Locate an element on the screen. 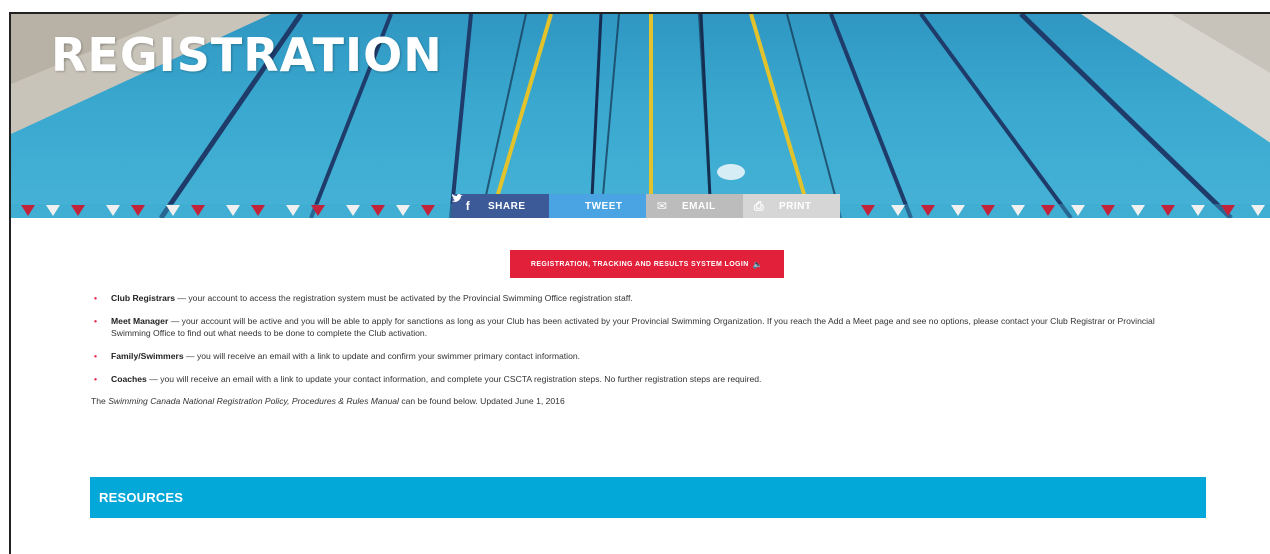 This screenshot has width=1270, height=554. share-bar: f SHARE TWEET ✉ EMAIL ⎙ PRINT is located at coordinates (646, 206).